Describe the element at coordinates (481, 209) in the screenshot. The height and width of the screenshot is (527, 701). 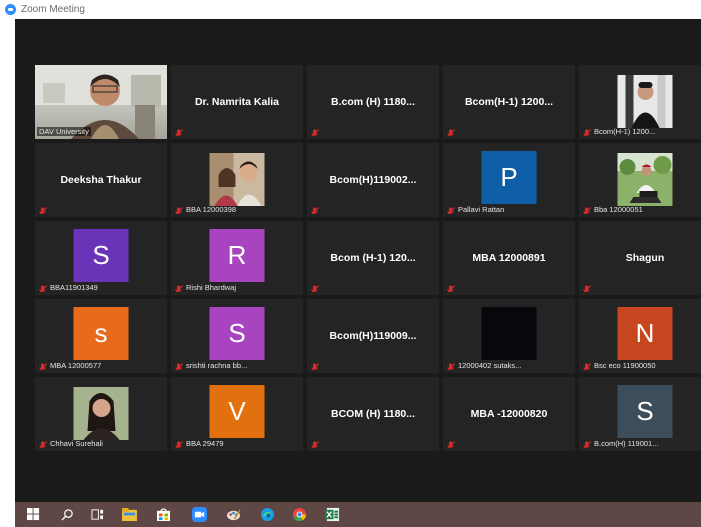
I see `participant-name-label: Pallavi Rattan` at that location.